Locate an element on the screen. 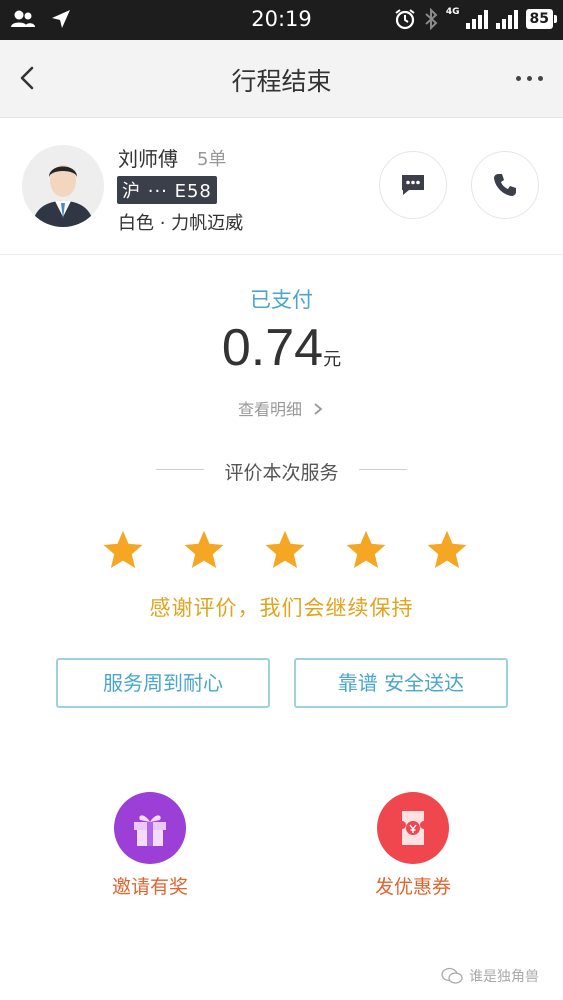 This screenshot has width=563, height=1000. battery-icon: 85 is located at coordinates (541, 19).